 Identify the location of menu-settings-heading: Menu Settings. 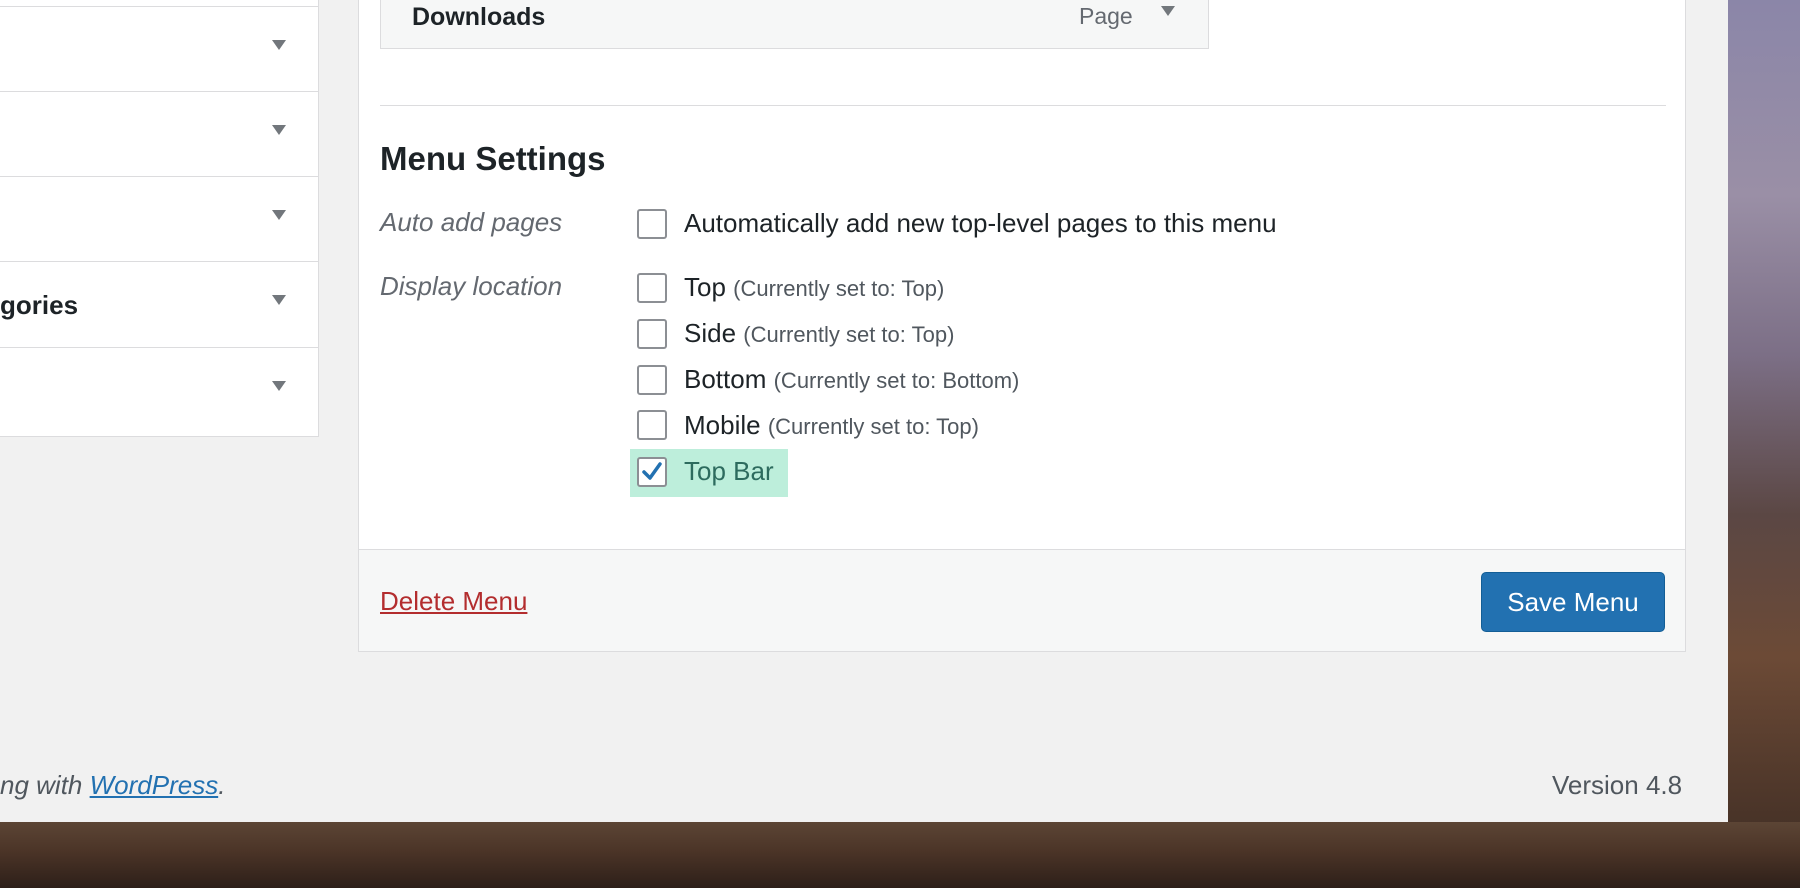
(493, 158).